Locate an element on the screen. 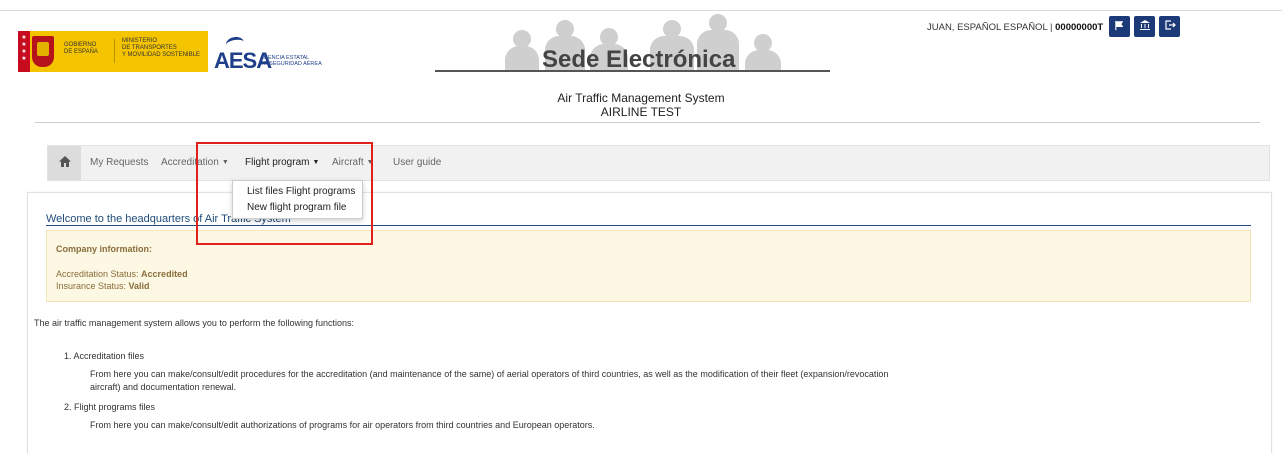 The height and width of the screenshot is (453, 1282). home-button is located at coordinates (64, 163).